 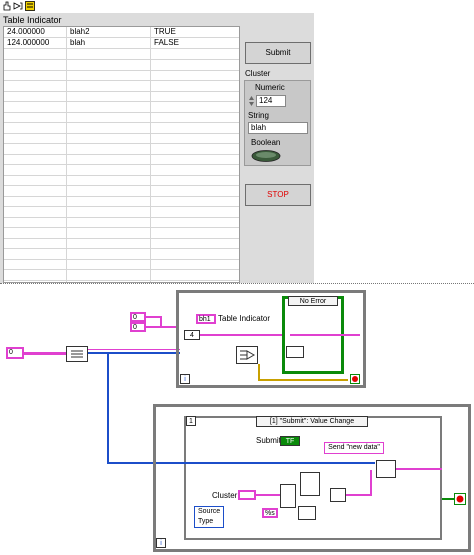 I want to click on table-indicator-terminal-label: Table Indicator, so click(x=244, y=318).